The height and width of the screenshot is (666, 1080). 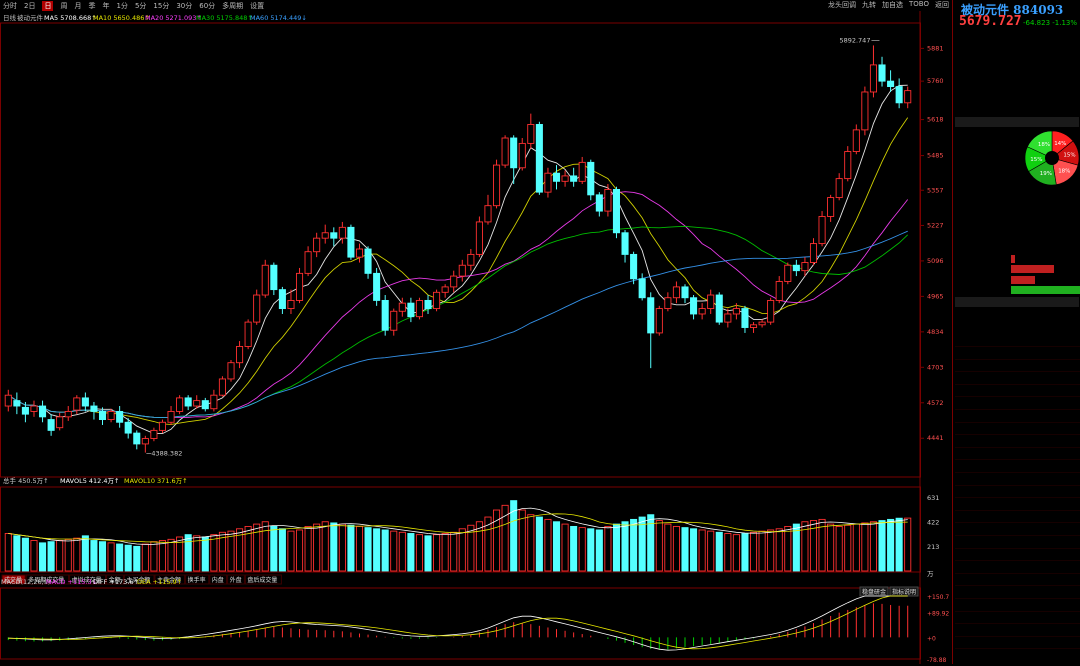 I want to click on toolbar-item: 年, so click(x=105, y=6).